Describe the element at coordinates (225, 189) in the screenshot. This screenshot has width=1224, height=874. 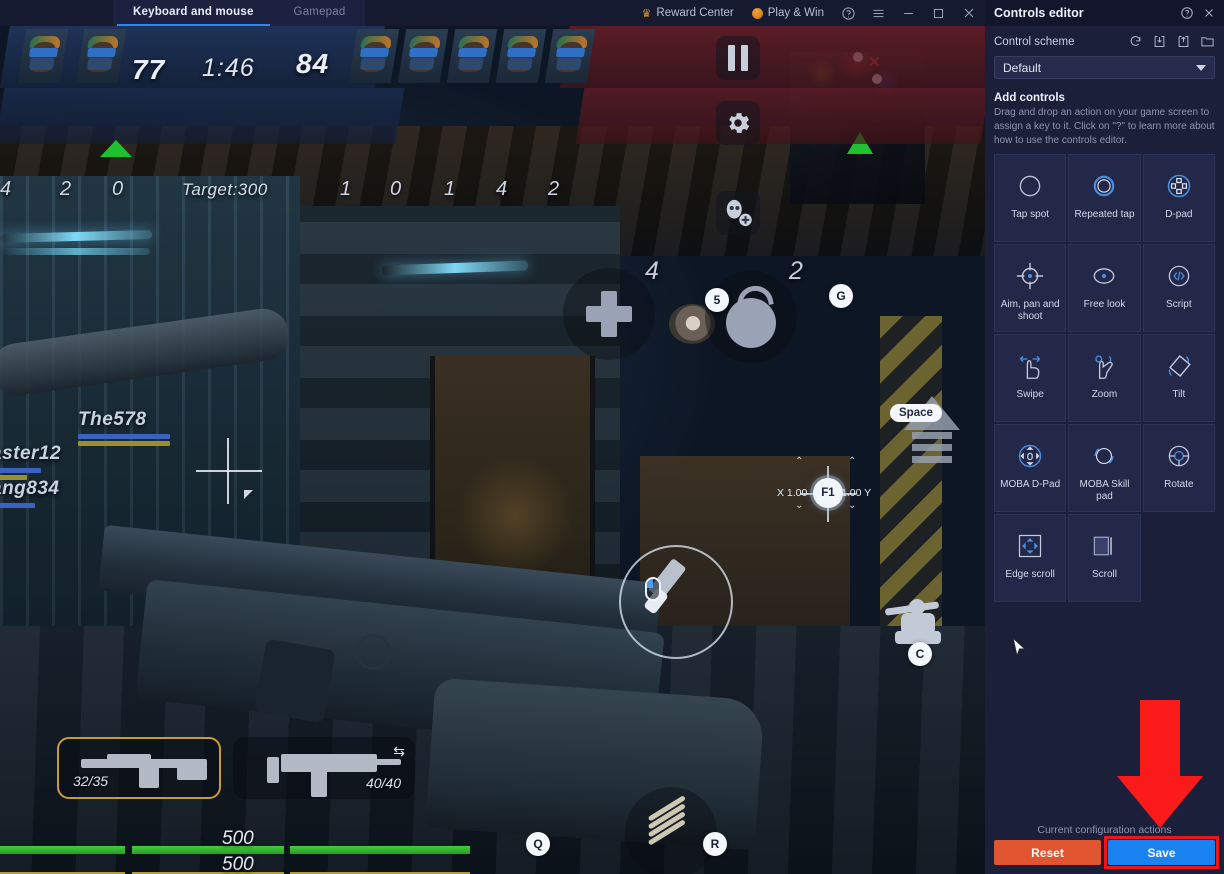
I see `target-label: Target:300` at that location.